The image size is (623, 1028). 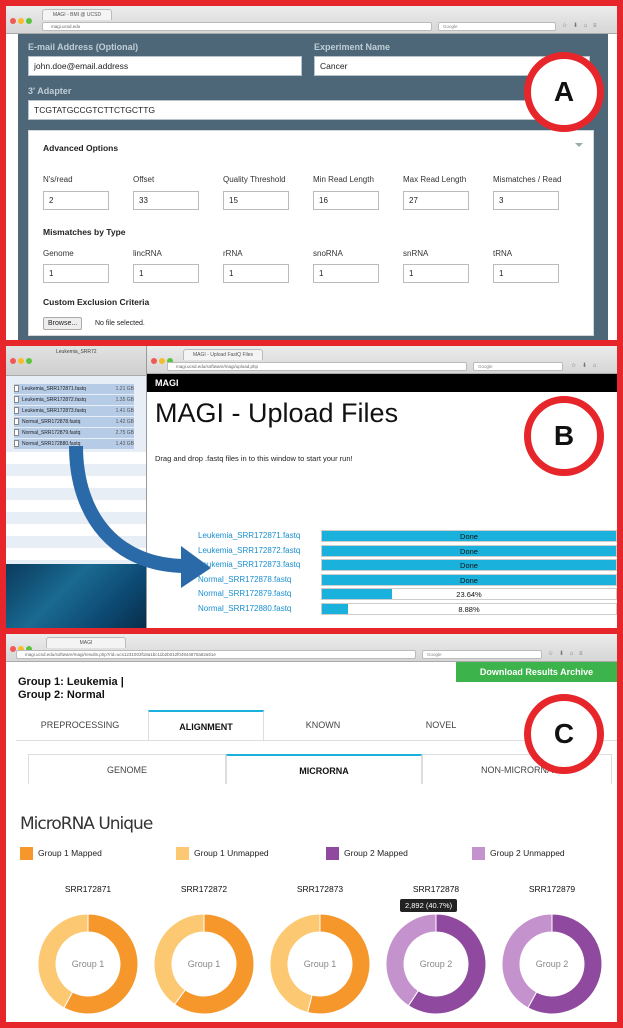 What do you see at coordinates (564, 436) in the screenshot?
I see `marker-b: B` at bounding box center [564, 436].